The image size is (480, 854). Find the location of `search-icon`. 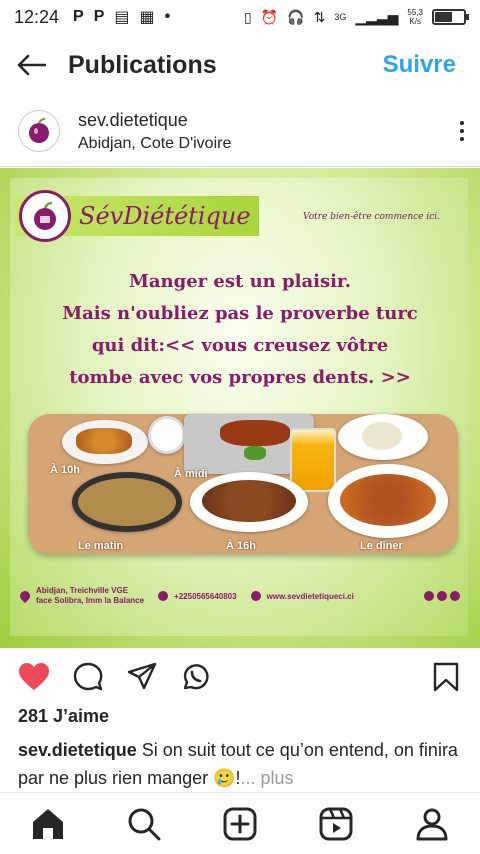

search-icon is located at coordinates (144, 824).